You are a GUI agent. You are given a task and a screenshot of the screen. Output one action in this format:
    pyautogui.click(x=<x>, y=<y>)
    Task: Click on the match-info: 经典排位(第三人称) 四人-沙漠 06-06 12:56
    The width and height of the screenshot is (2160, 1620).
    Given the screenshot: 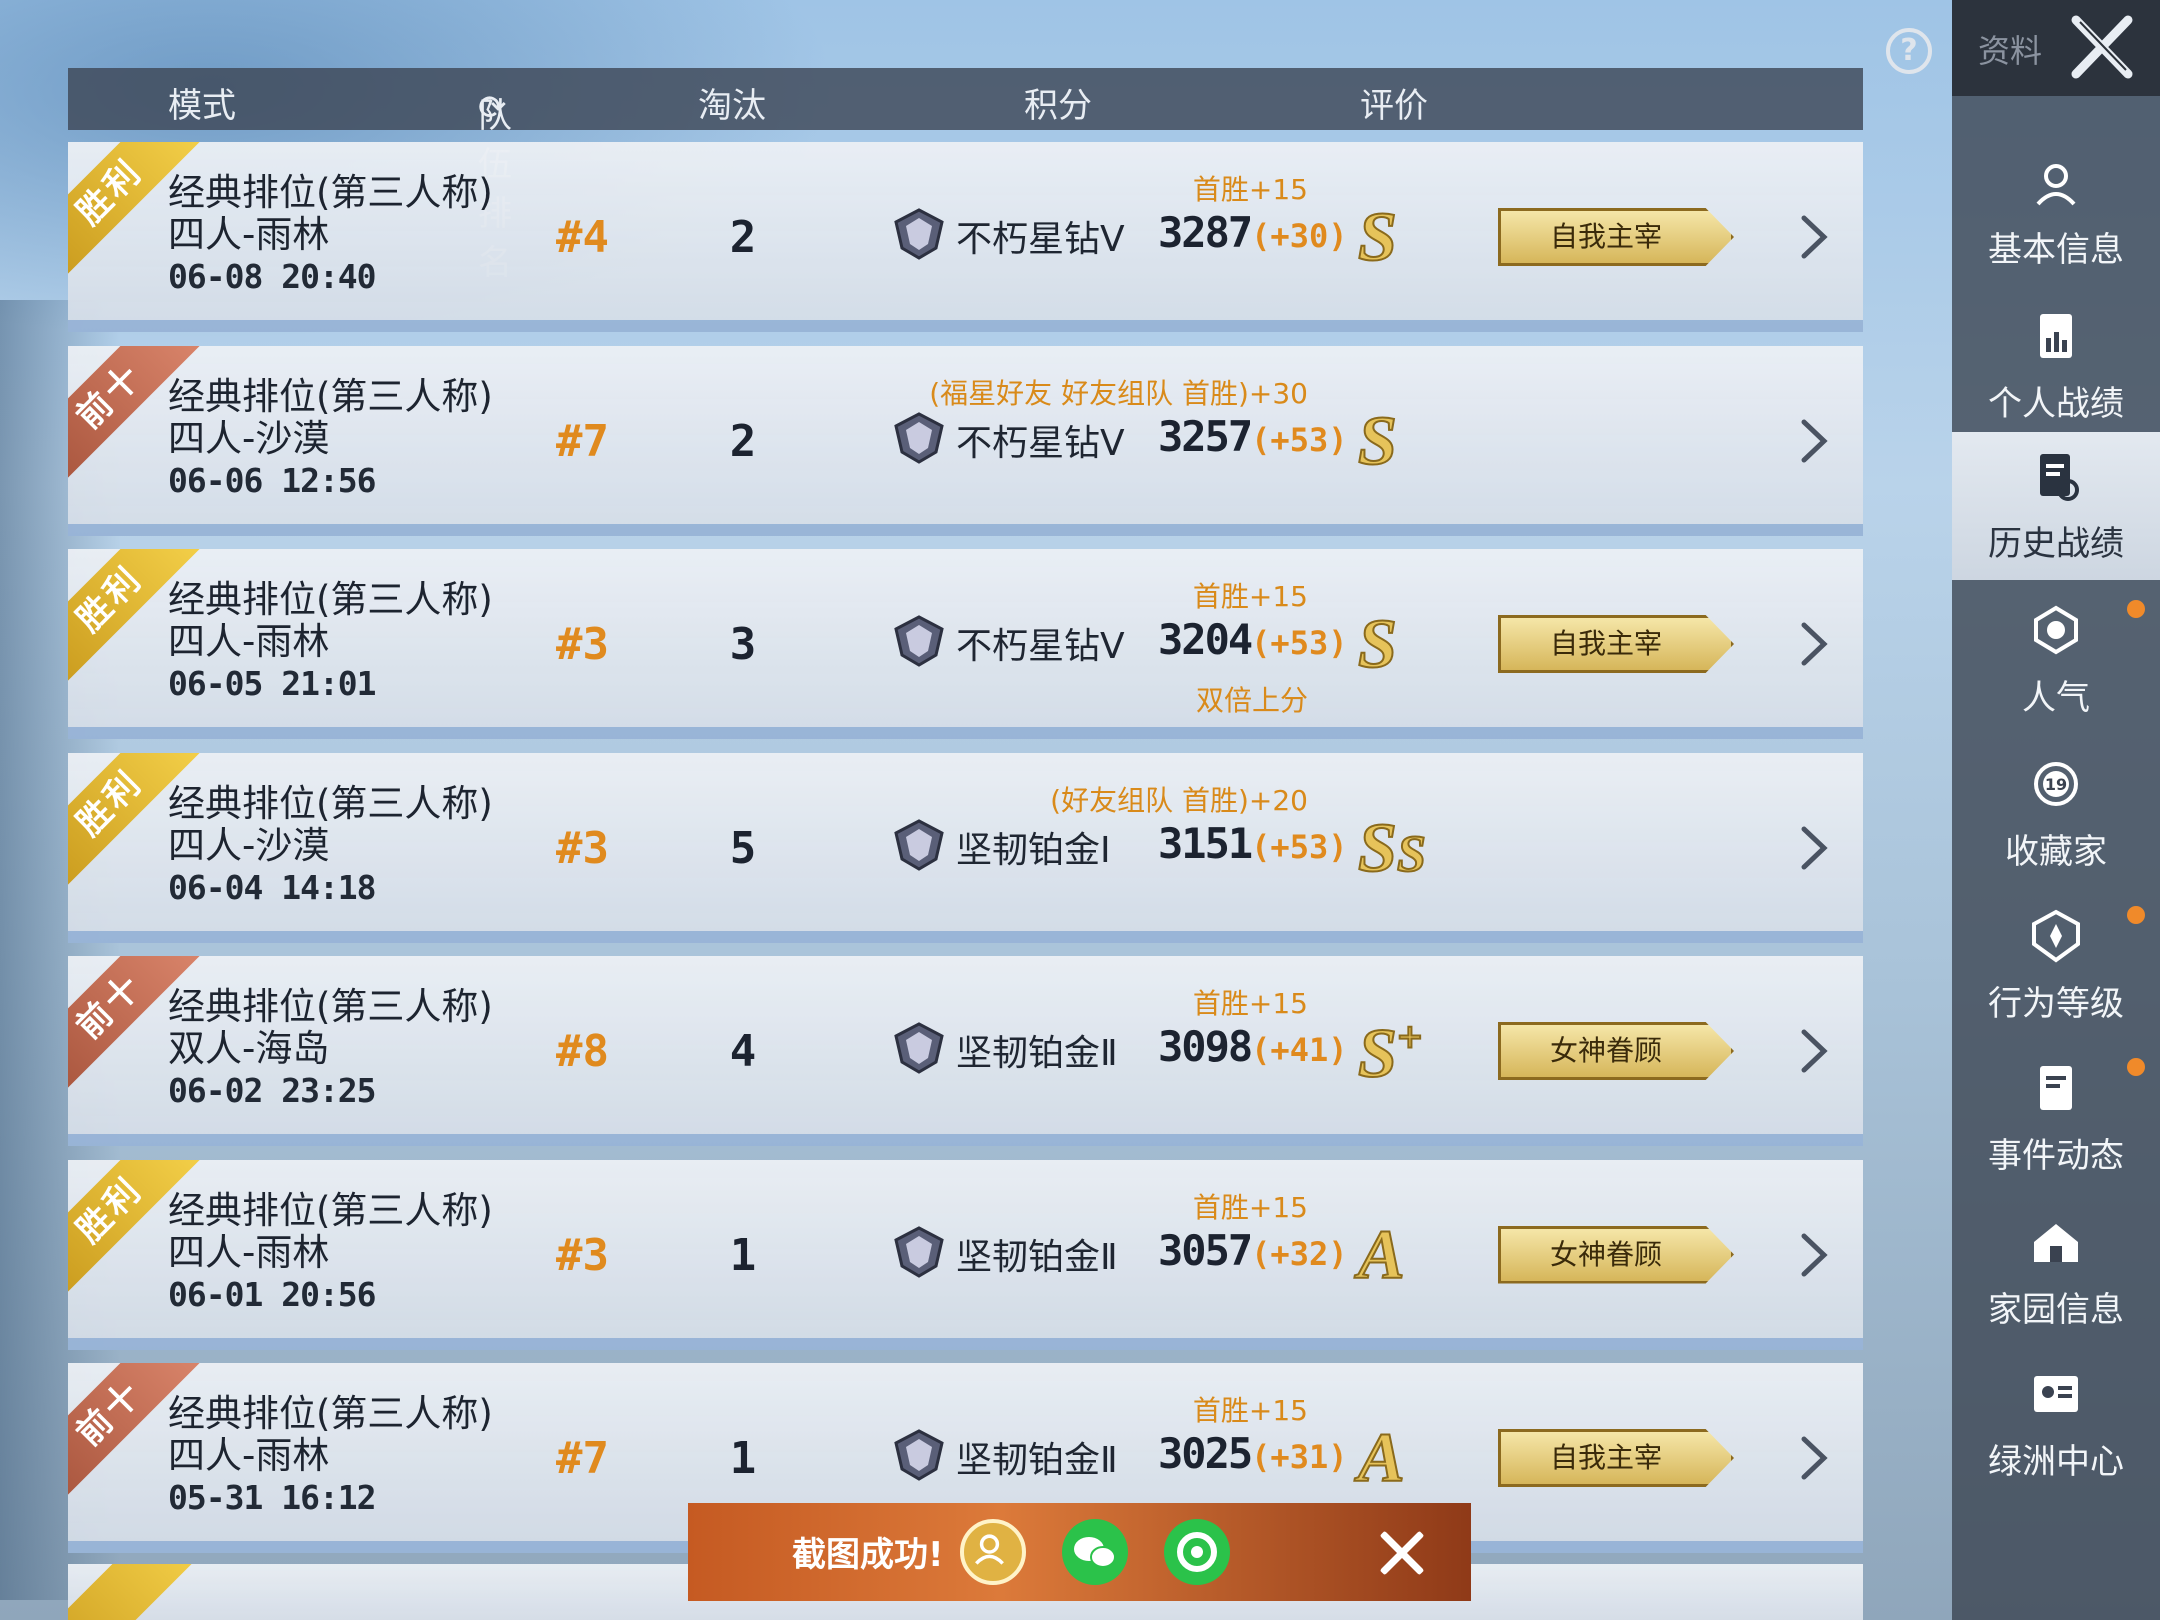 What is the action you would take?
    pyautogui.click(x=330, y=438)
    